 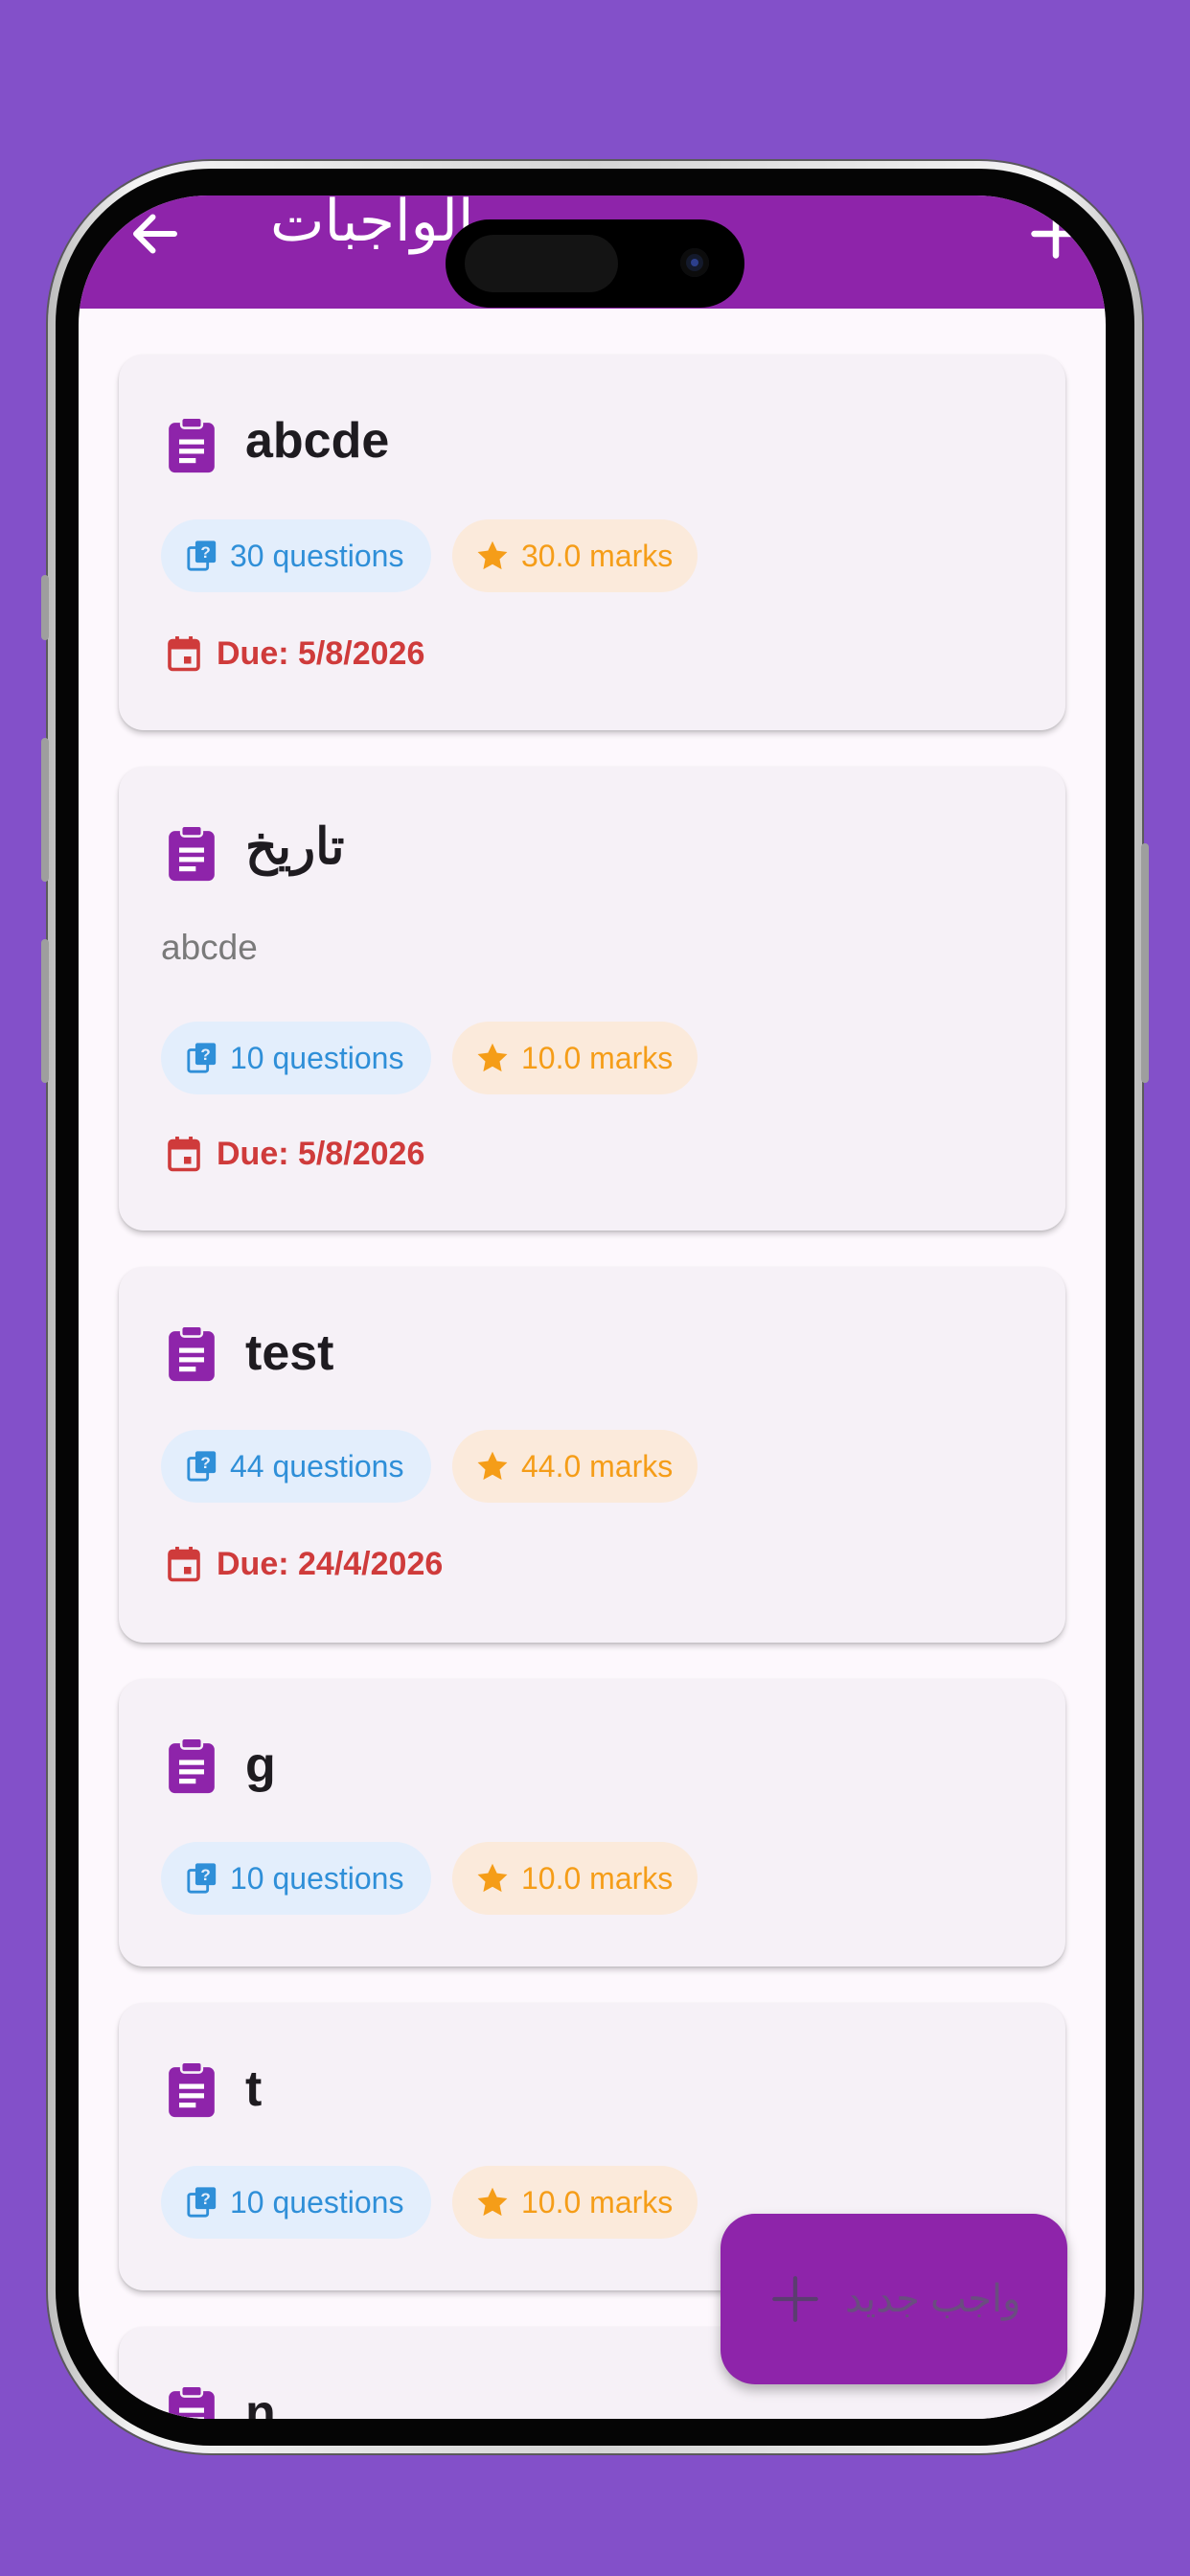 What do you see at coordinates (295, 847) in the screenshot?
I see `assignment-title: تاريخ` at bounding box center [295, 847].